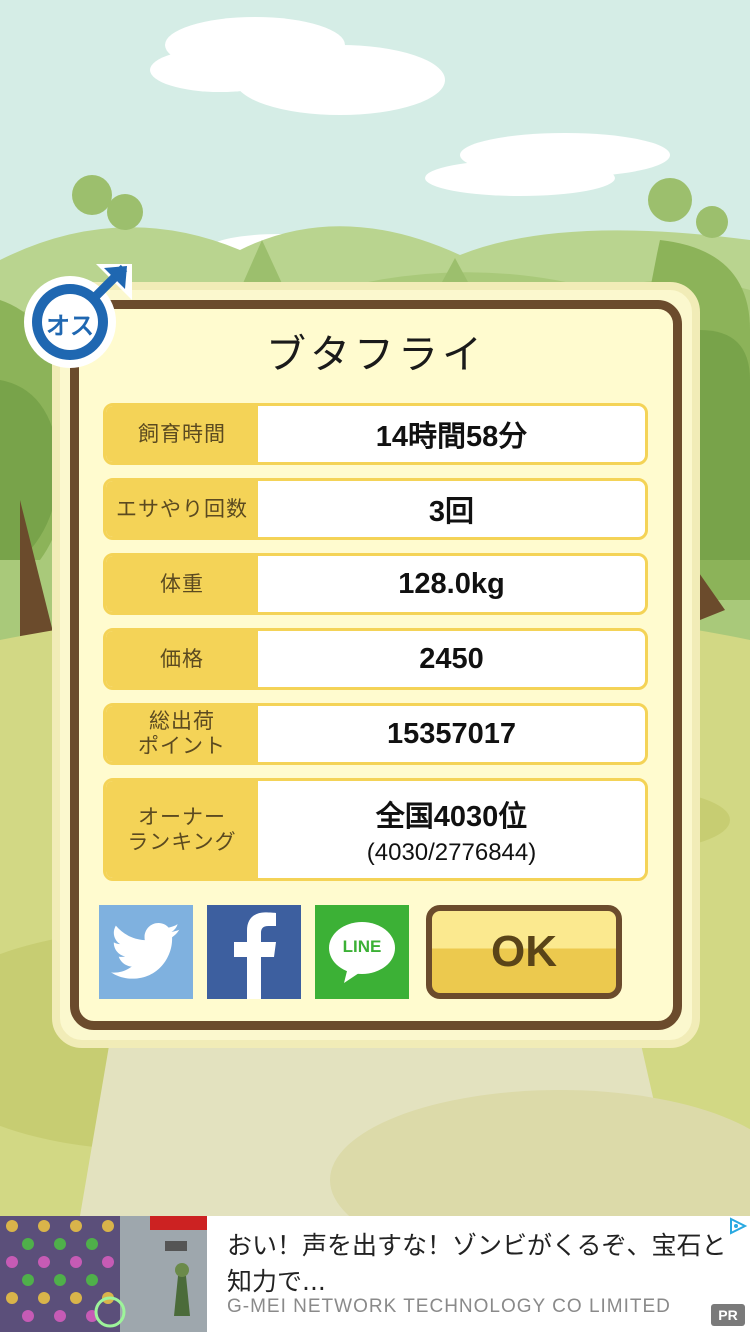  I want to click on ad-company: G-MEI NETWORK TECHNOLOGY CO LIMITED, so click(449, 1306).